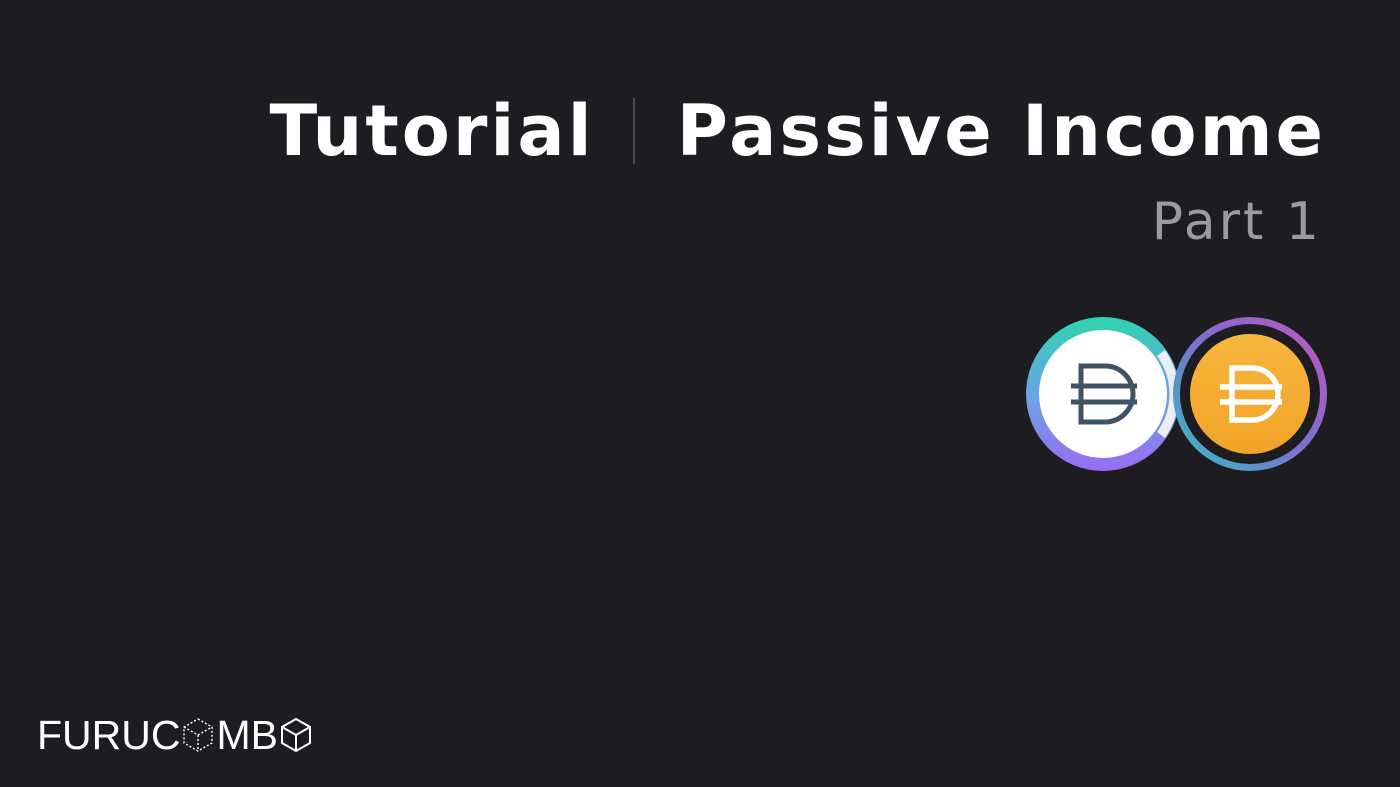 The width and height of the screenshot is (1400, 787). I want to click on title-passive-income: Passive Income, so click(1001, 131).